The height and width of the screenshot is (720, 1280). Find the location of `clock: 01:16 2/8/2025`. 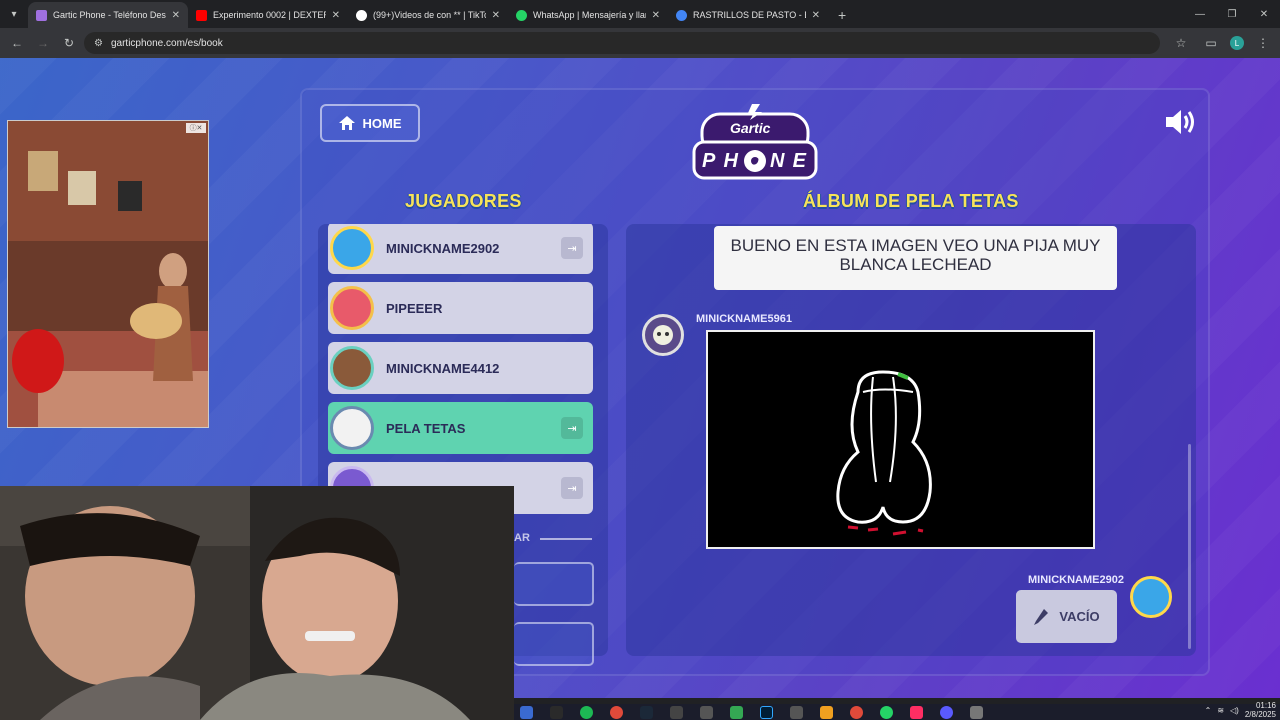

clock: 01:16 2/8/2025 is located at coordinates (1260, 710).